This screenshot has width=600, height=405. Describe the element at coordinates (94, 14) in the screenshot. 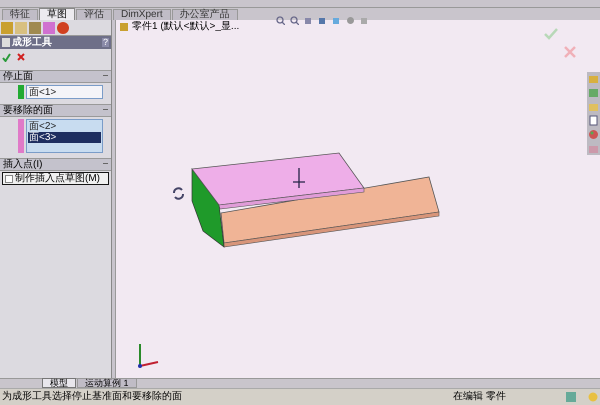

I see `ribbon-tab: 评估` at that location.